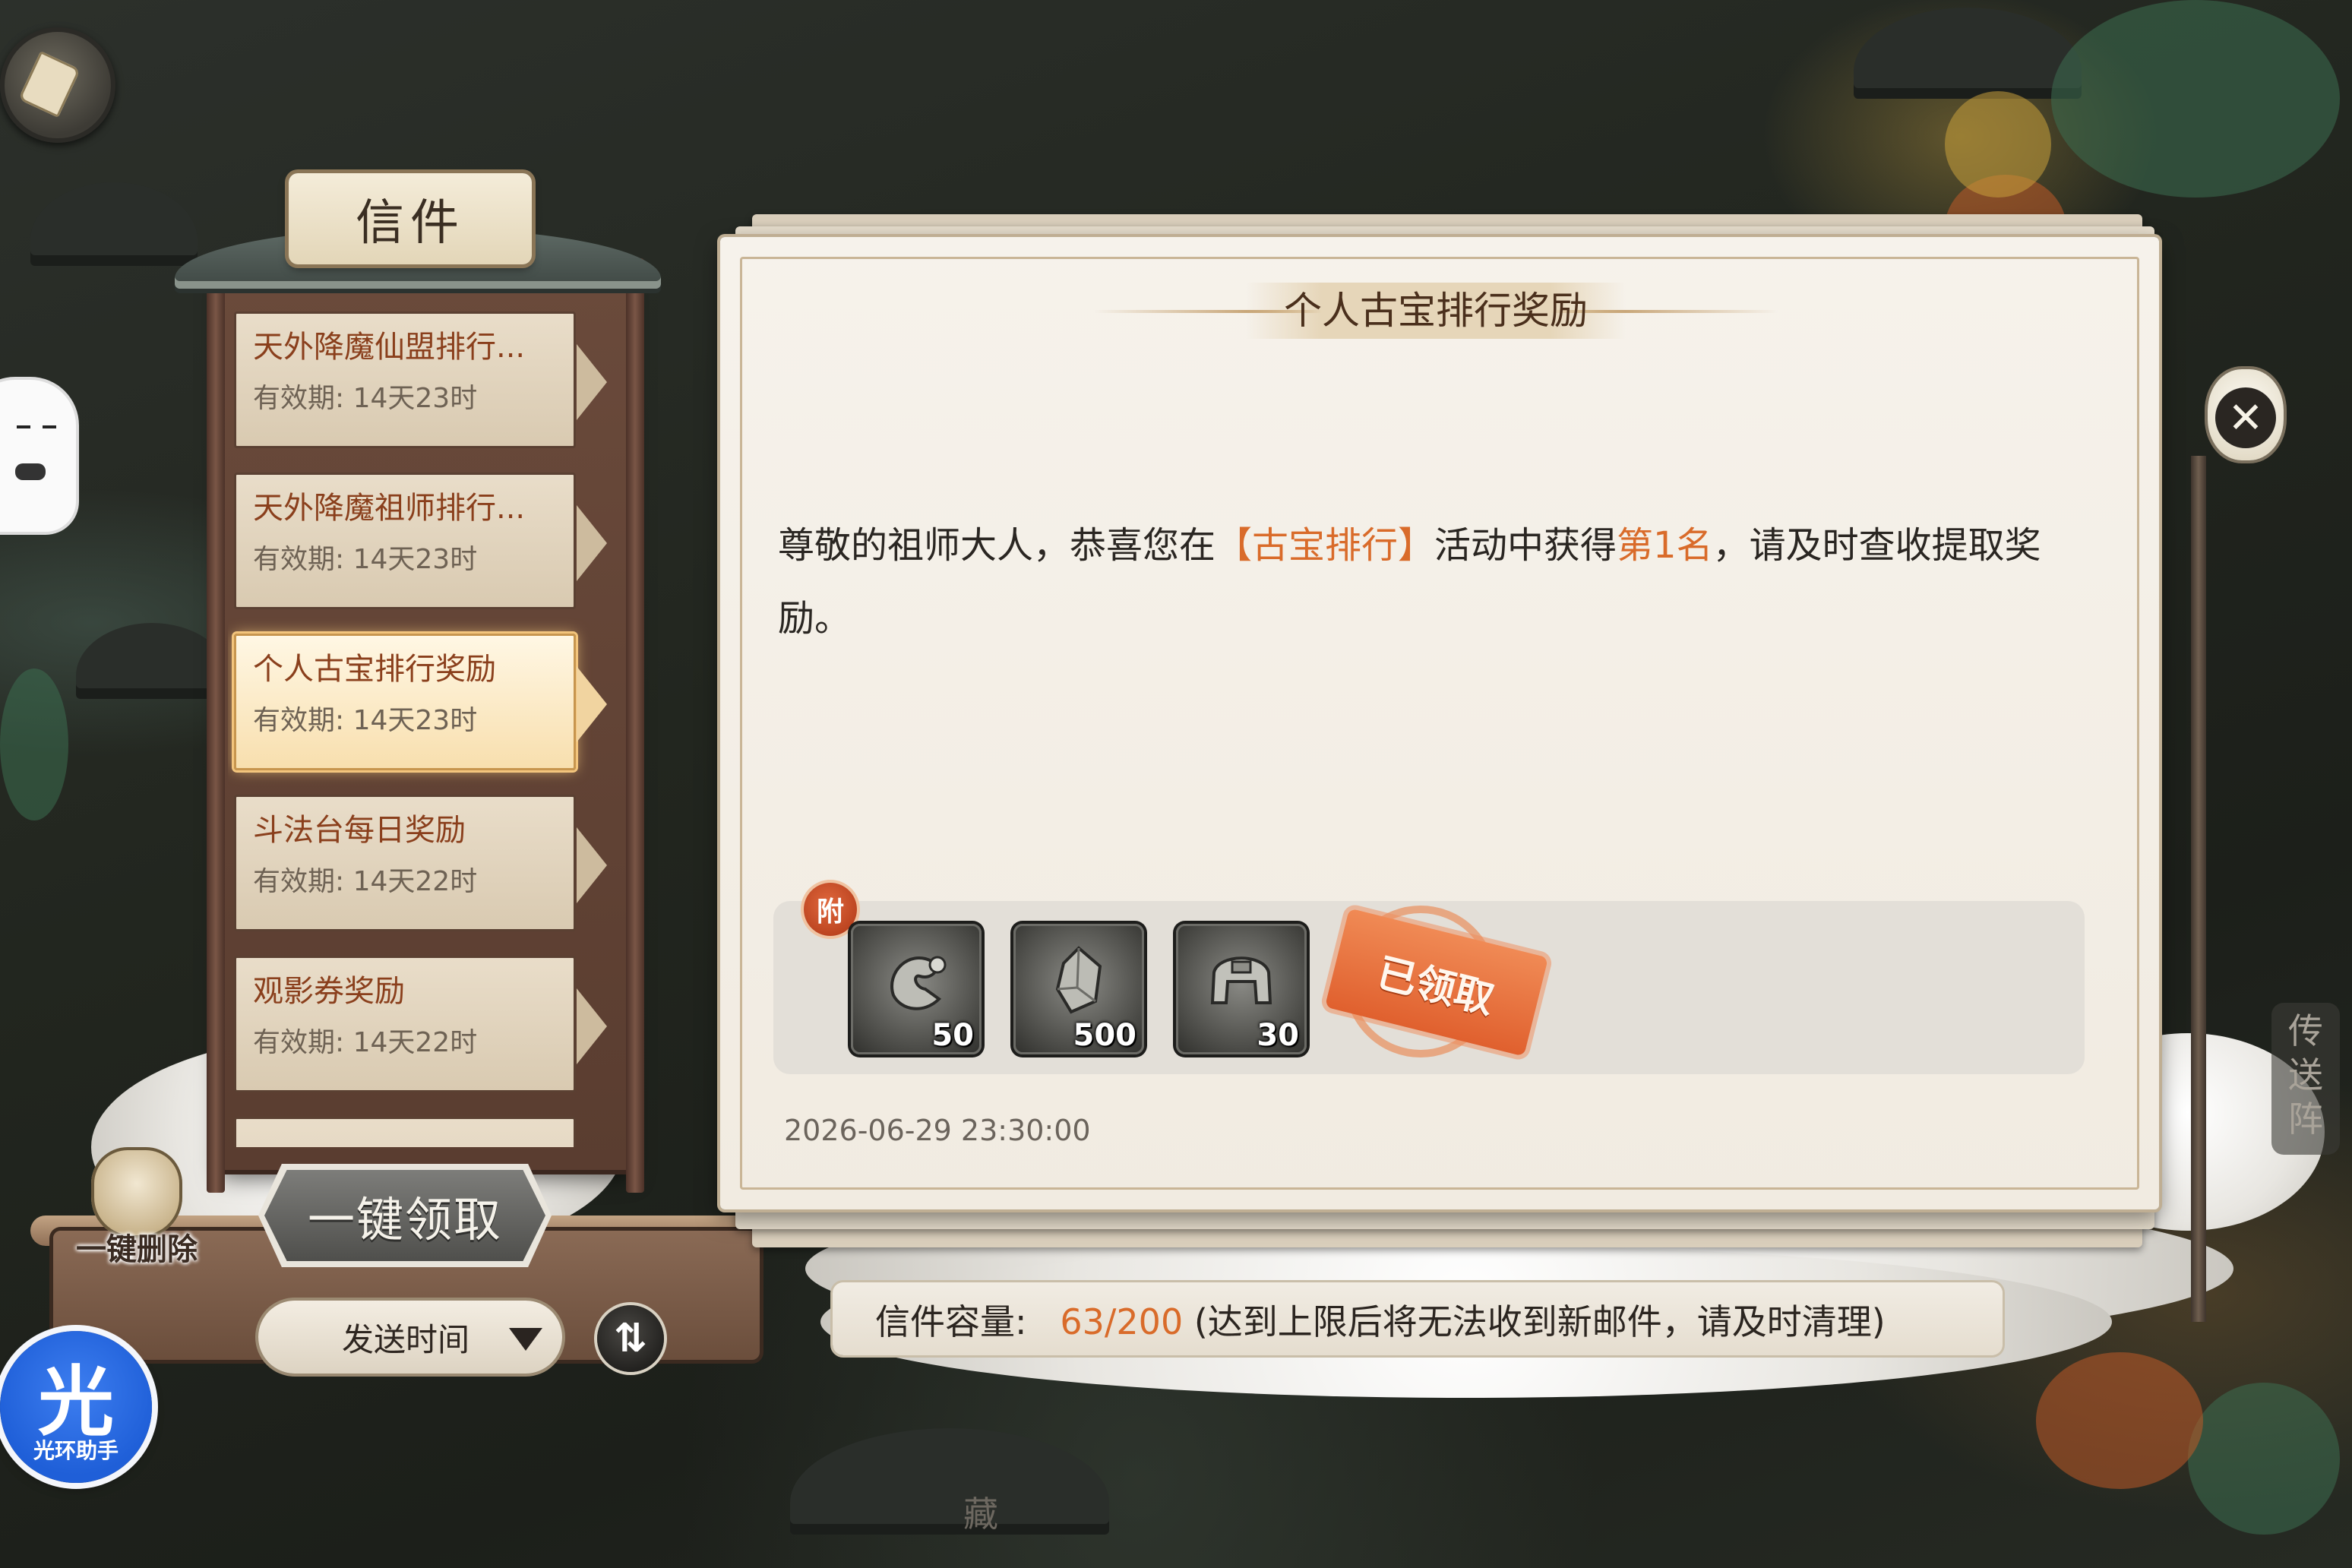 The image size is (2352, 1568). I want to click on capacity-value: 63/200, so click(1122, 1321).